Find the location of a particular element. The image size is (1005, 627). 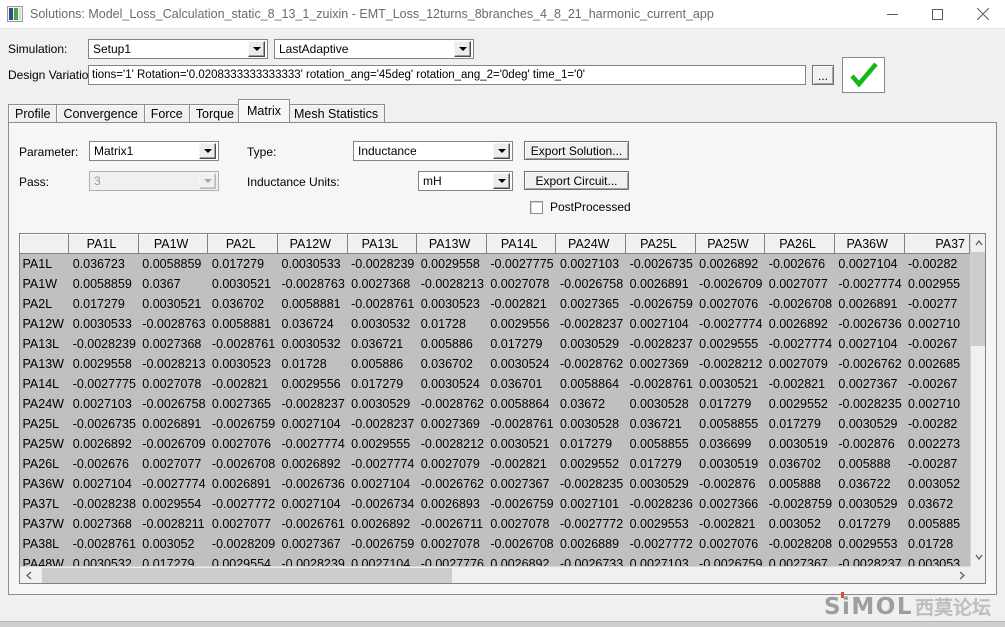

matrix-column-header: PA1W is located at coordinates (173, 244).